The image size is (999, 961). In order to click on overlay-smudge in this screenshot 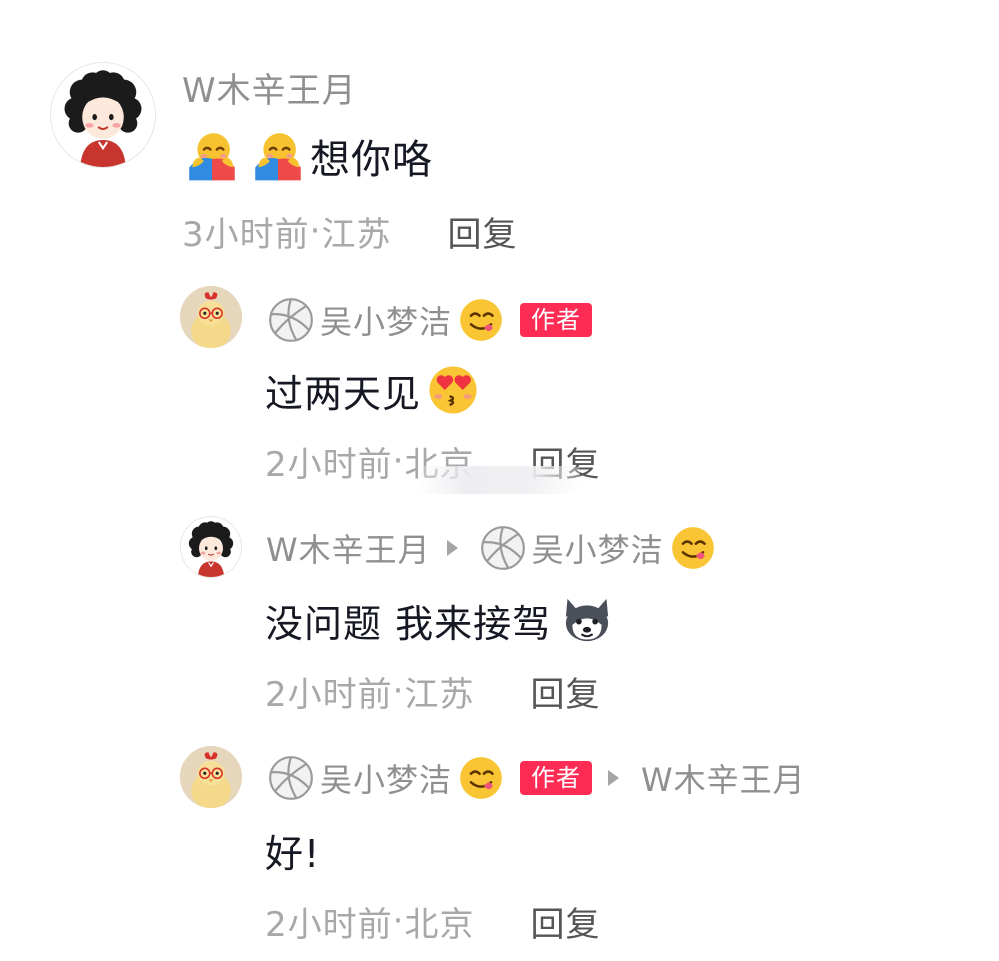, I will do `click(499, 480)`.